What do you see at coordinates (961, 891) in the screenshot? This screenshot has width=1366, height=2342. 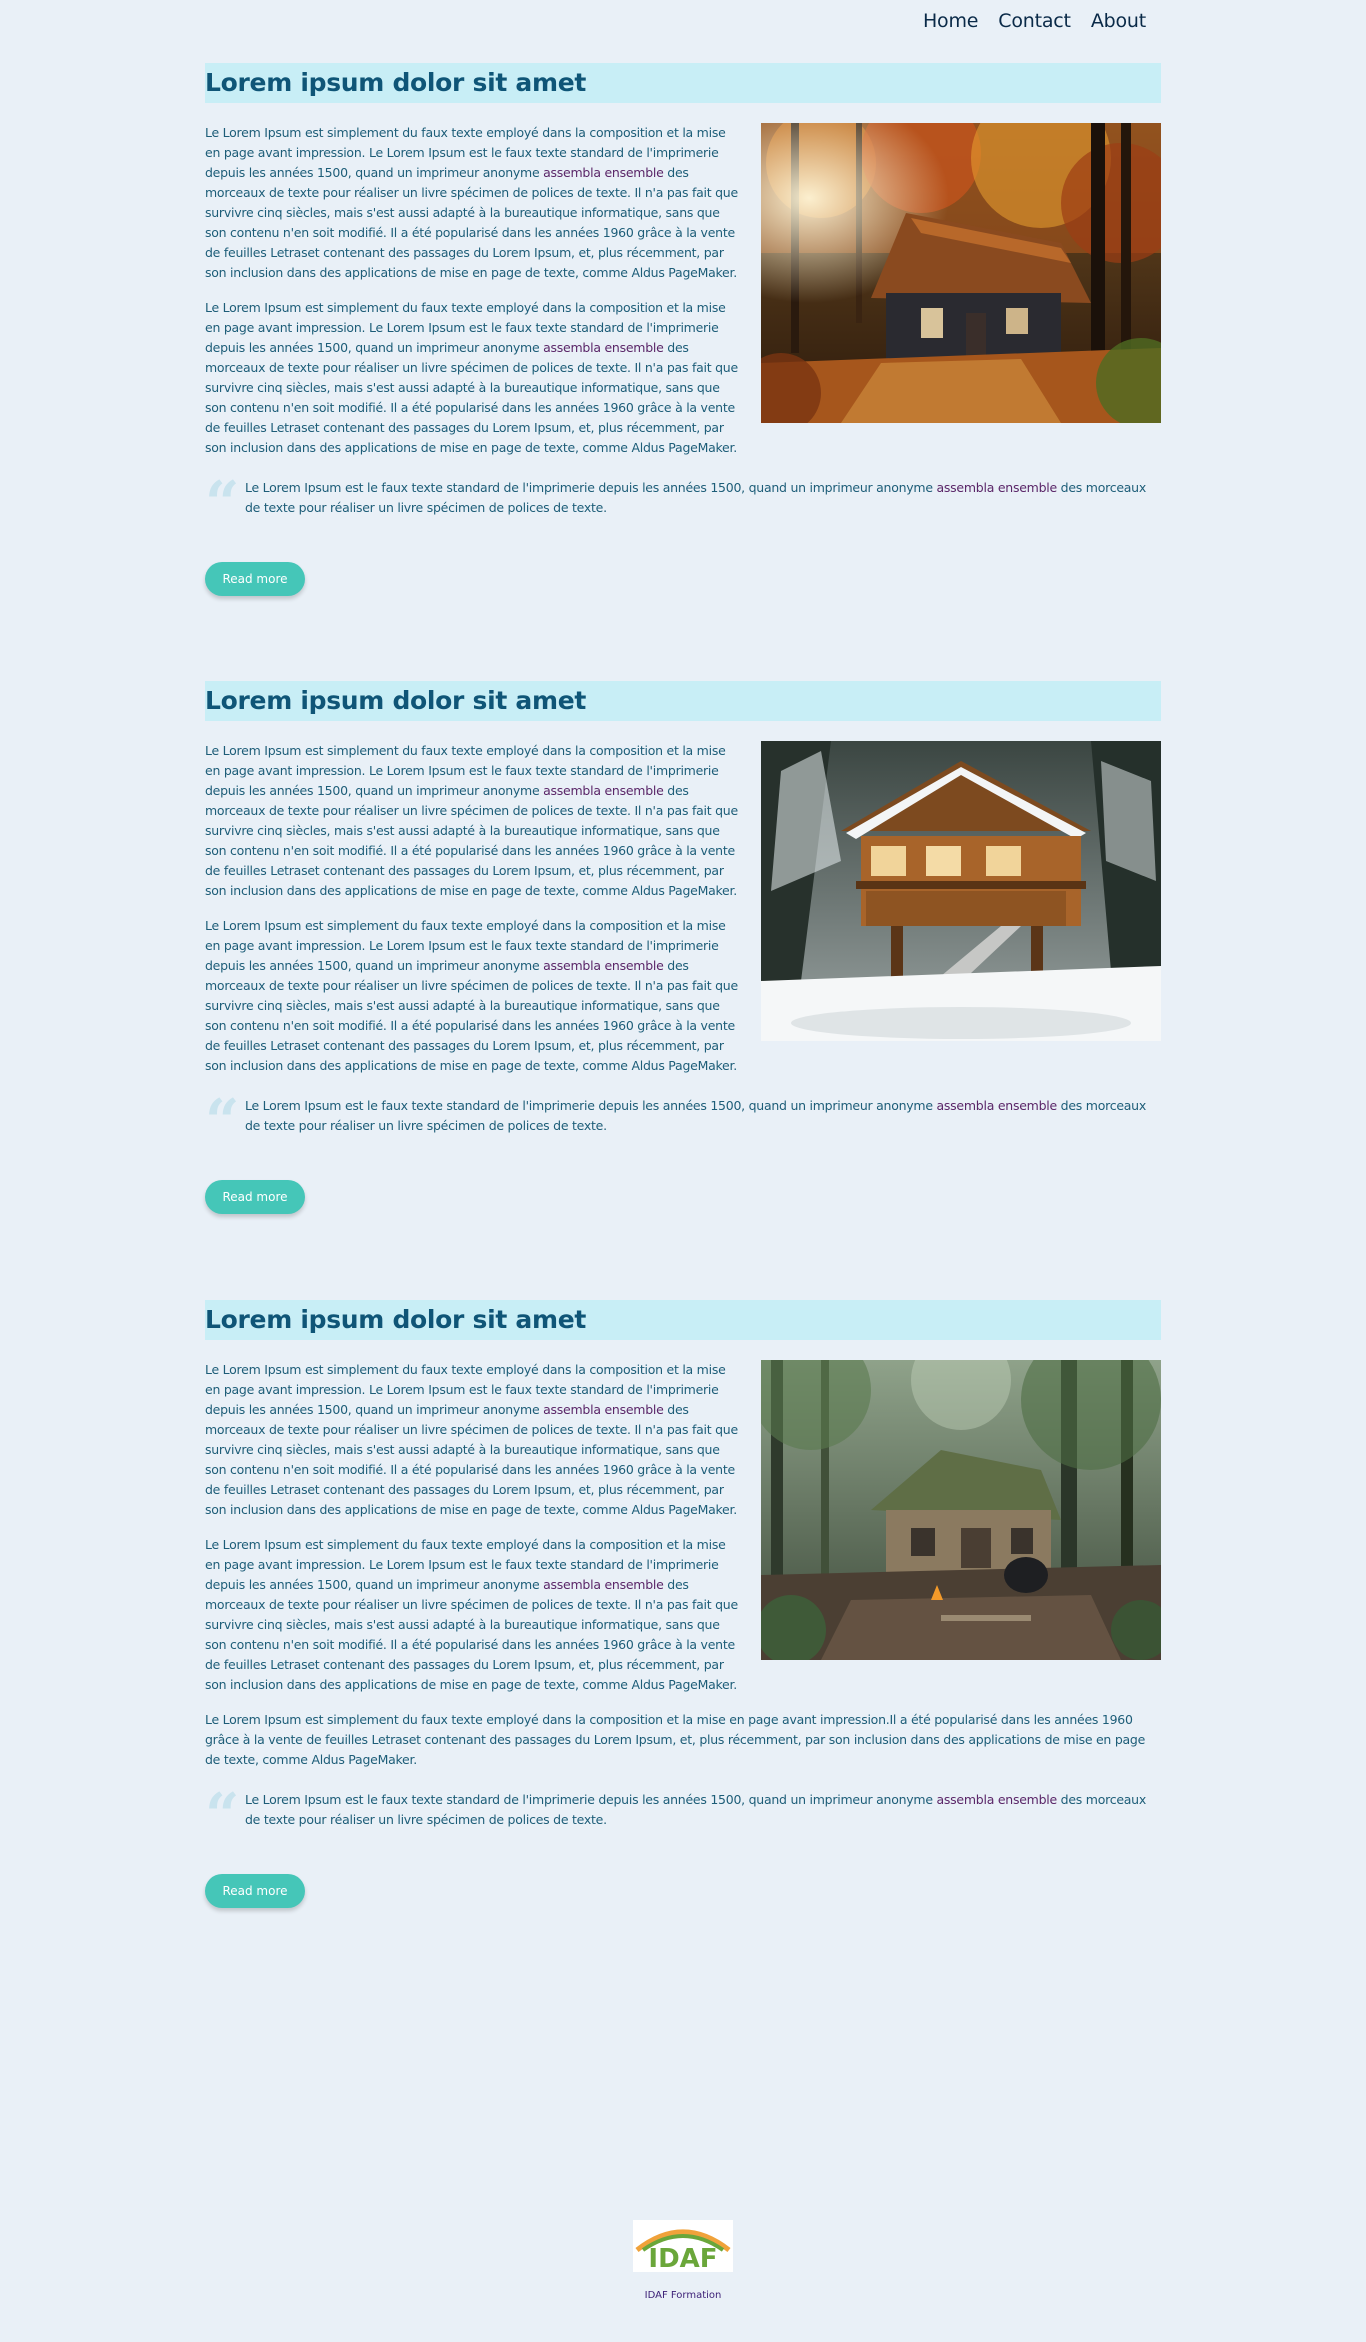 I see `winter-treehouse-image` at bounding box center [961, 891].